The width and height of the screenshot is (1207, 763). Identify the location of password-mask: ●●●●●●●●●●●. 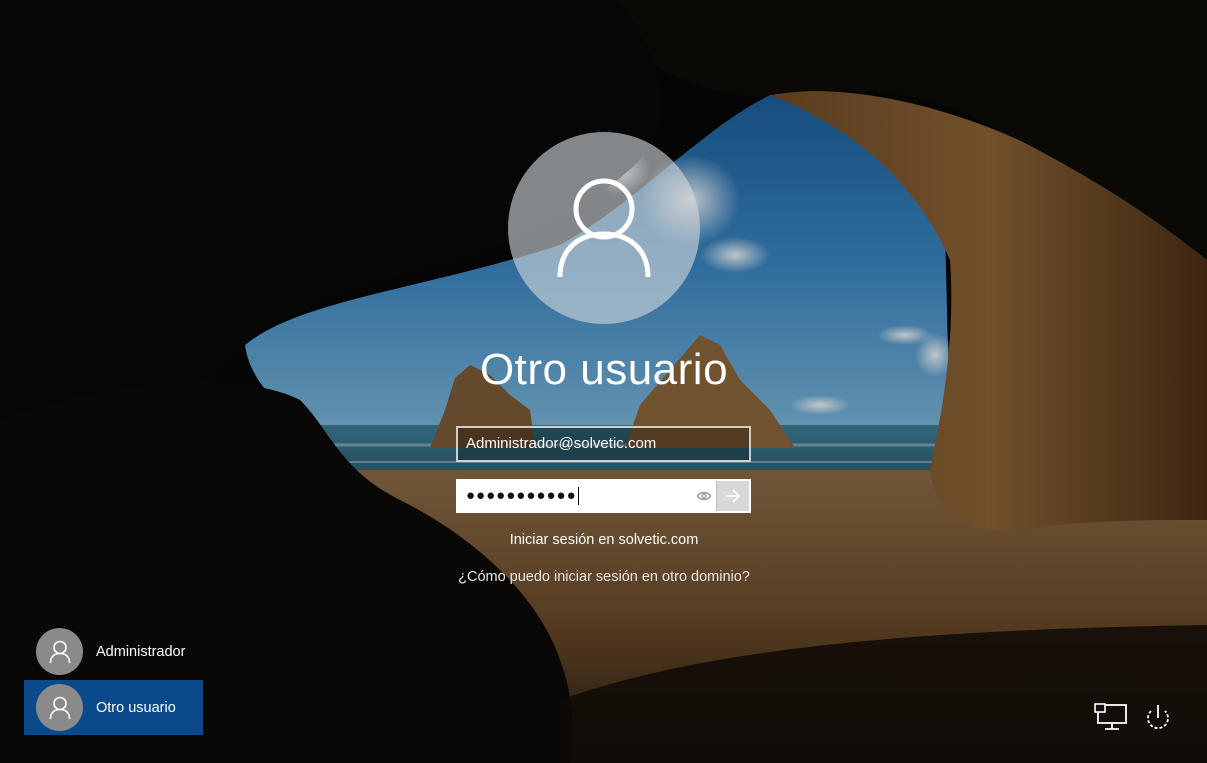
(521, 495).